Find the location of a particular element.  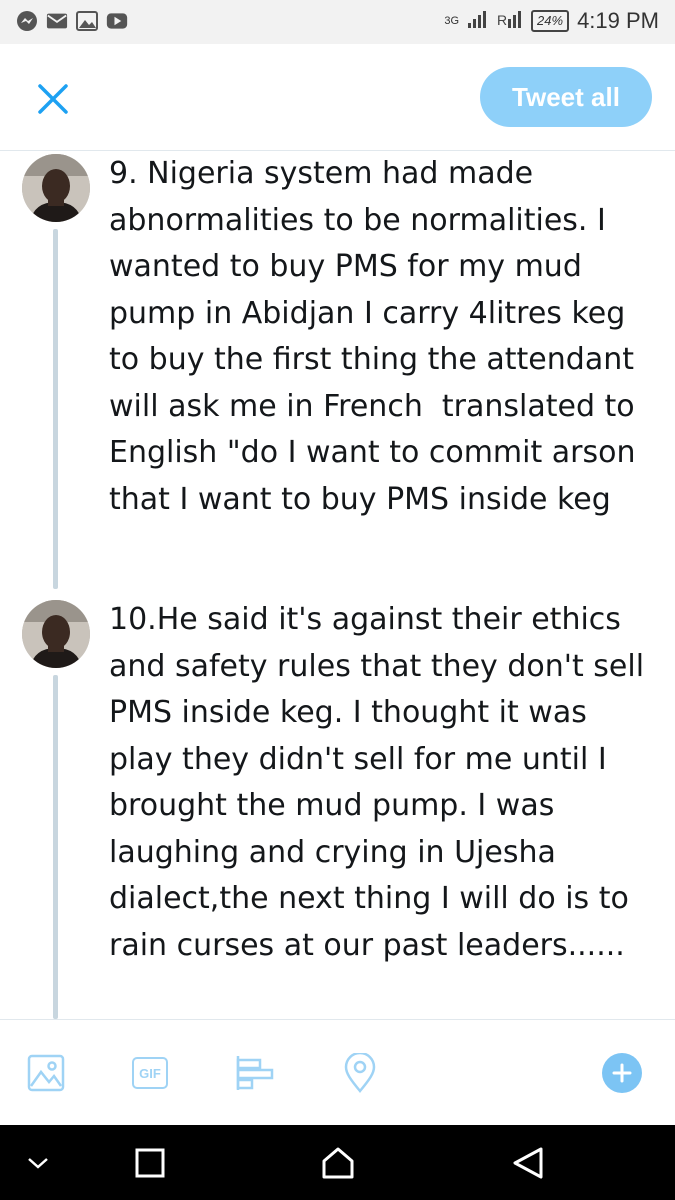

location-button is located at coordinates (360, 1073).